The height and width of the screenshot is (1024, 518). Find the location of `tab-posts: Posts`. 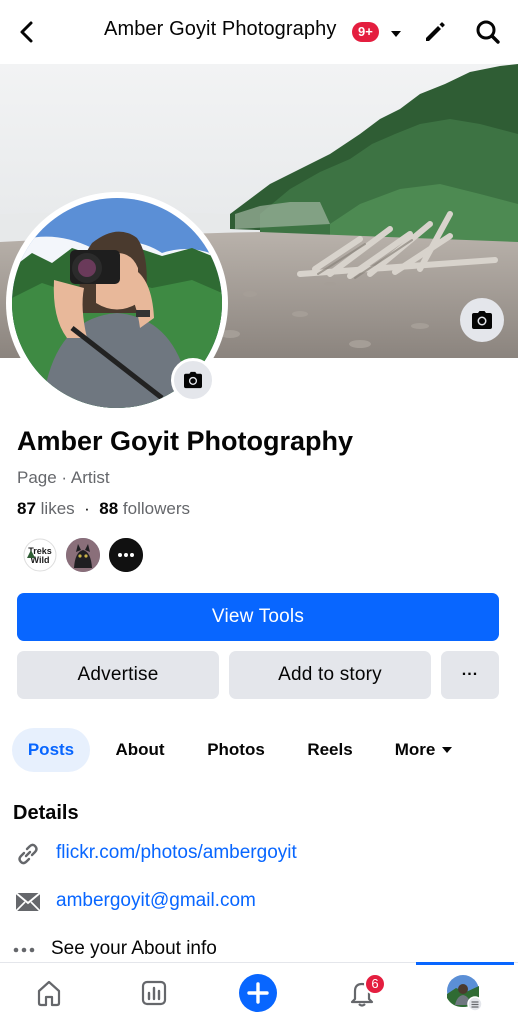

tab-posts: Posts is located at coordinates (51, 750).